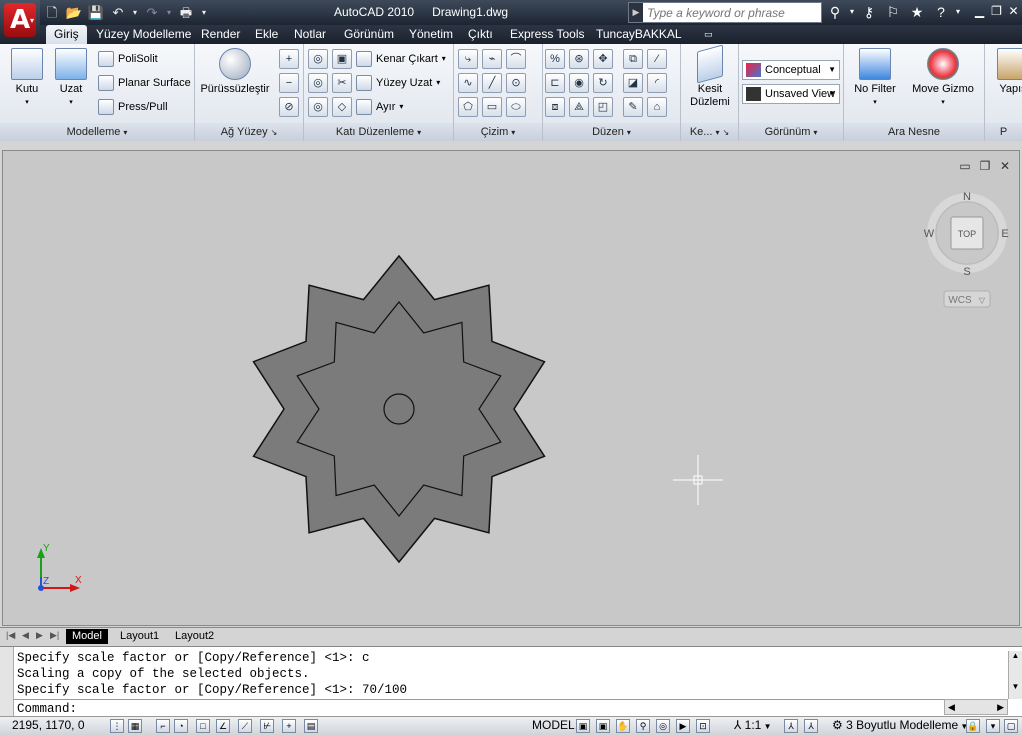 This screenshot has height=735, width=1022. Describe the element at coordinates (74, 13) in the screenshot. I see `open-file-icon: 📂` at that location.